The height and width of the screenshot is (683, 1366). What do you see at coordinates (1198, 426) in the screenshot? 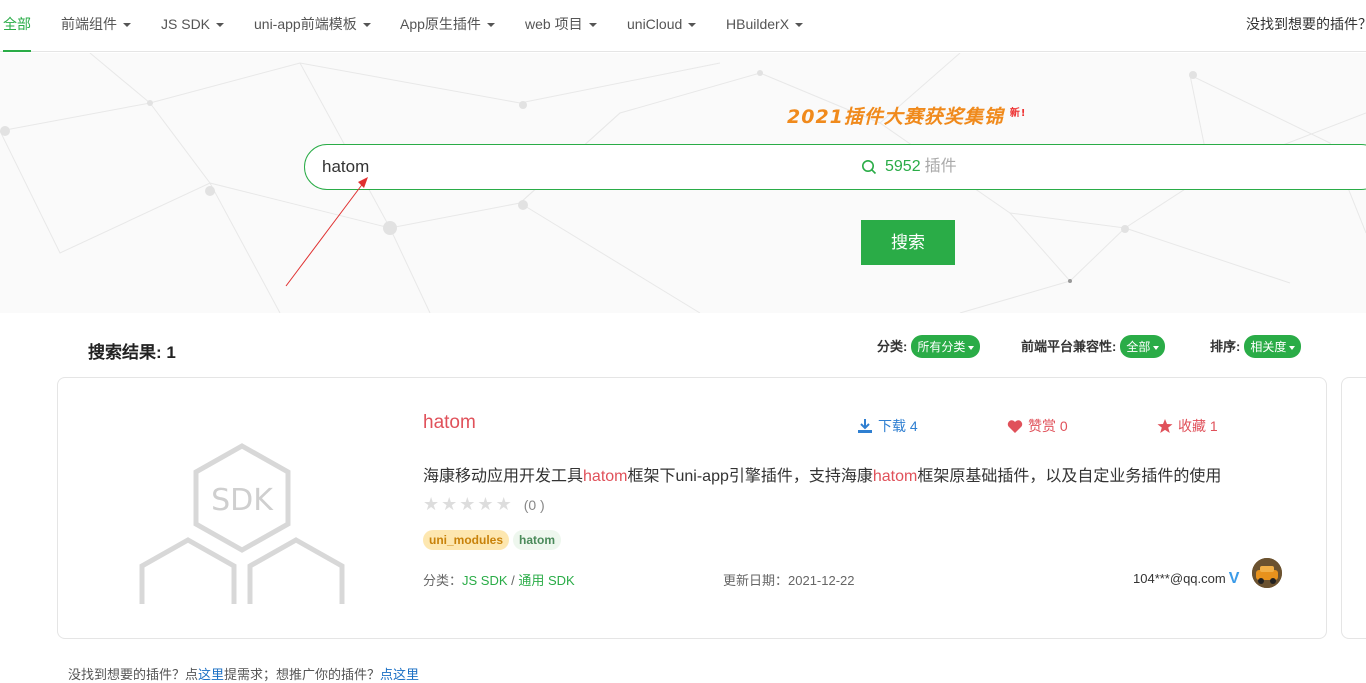
I see `favorite-count: 收藏 1` at bounding box center [1198, 426].